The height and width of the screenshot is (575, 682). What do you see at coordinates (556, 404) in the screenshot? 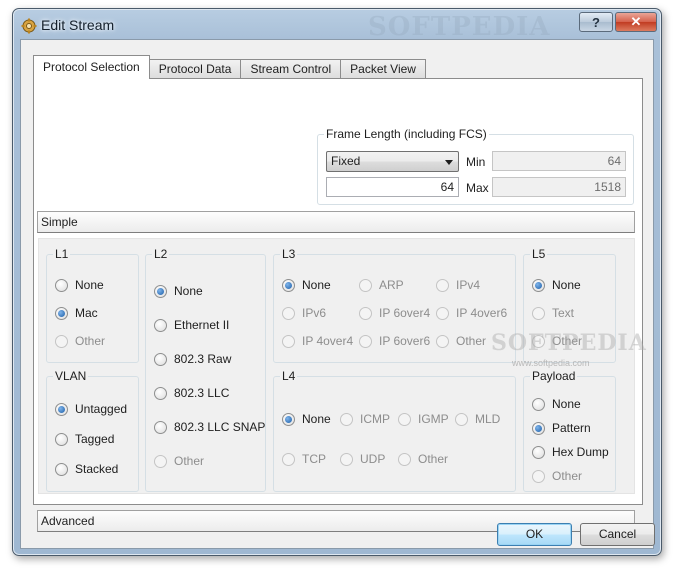
I see `payload-option-none: None` at bounding box center [556, 404].